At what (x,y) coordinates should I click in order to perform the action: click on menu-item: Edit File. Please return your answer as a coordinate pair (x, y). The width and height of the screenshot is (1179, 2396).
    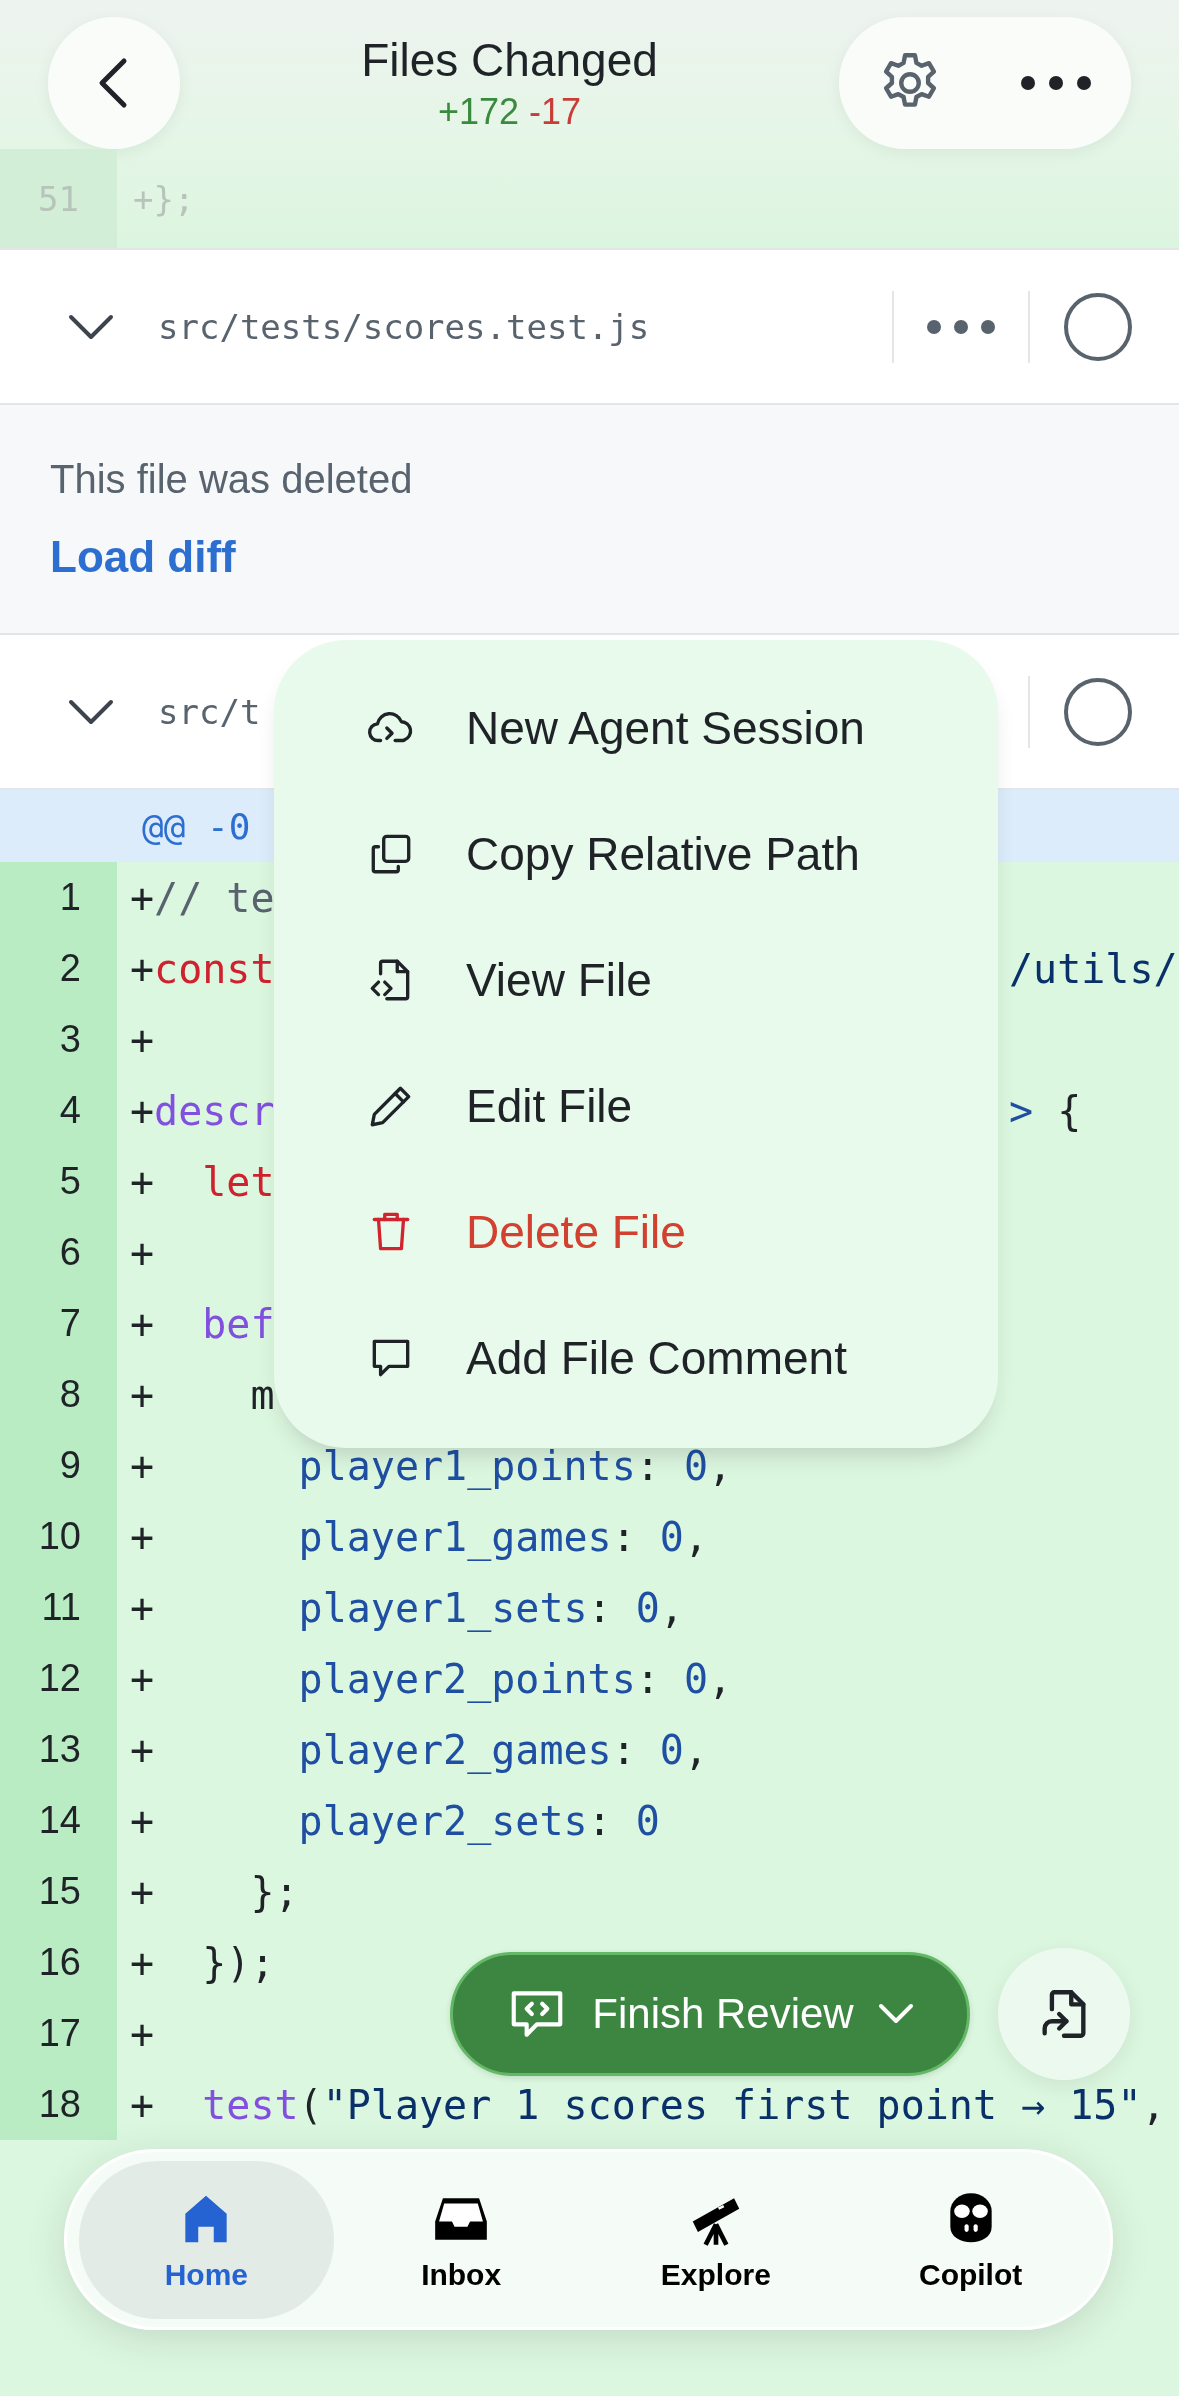
    Looking at the image, I should click on (636, 1106).